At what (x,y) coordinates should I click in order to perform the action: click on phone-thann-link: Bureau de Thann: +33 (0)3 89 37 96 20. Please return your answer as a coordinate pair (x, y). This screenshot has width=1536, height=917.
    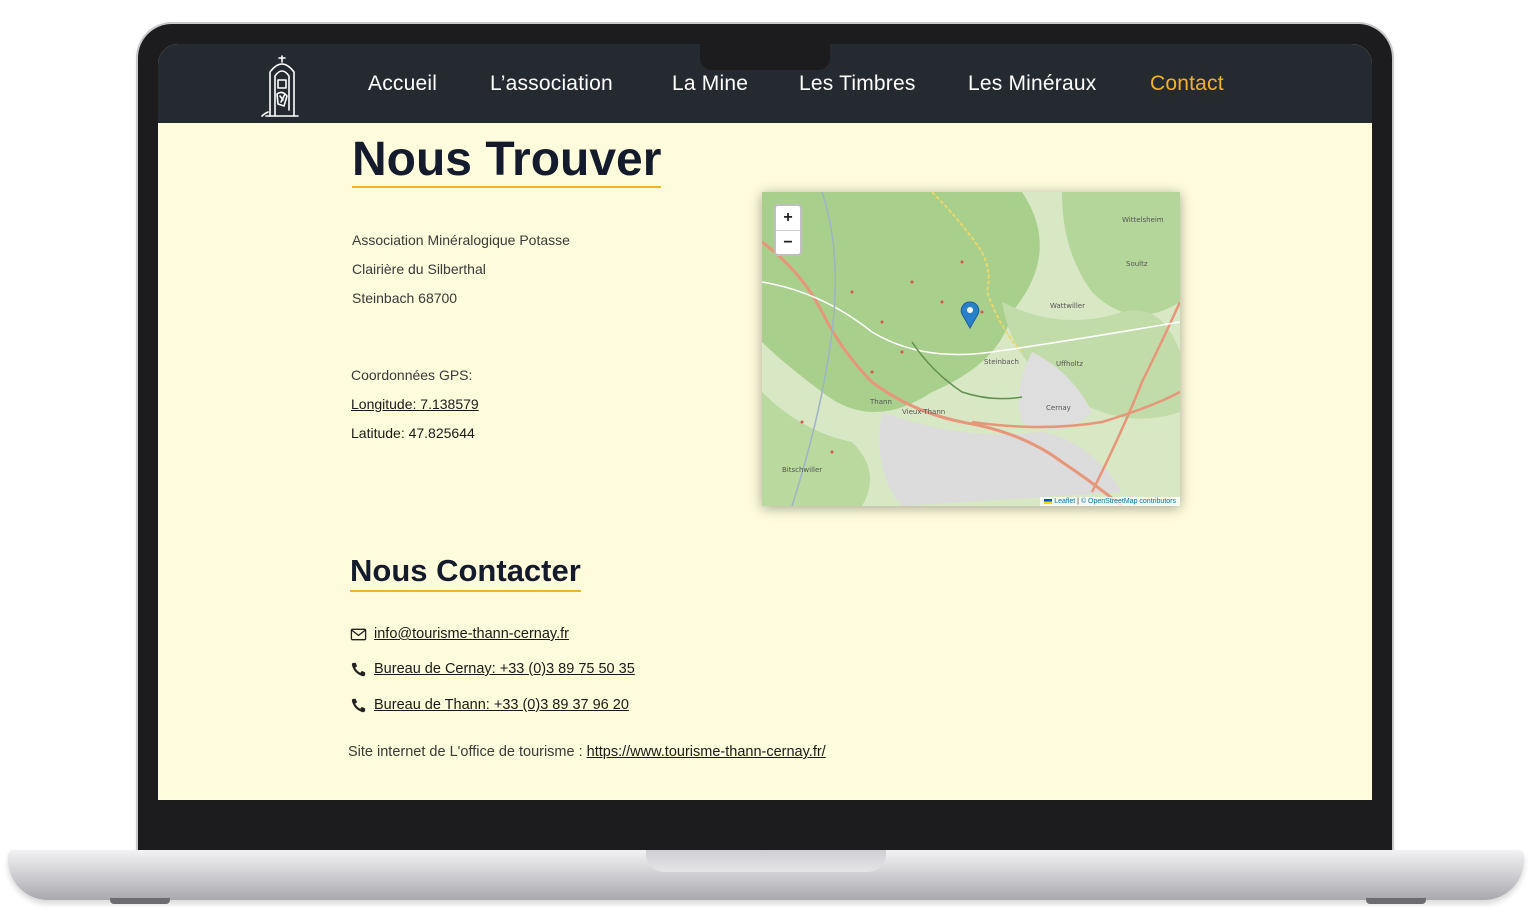
    Looking at the image, I should click on (501, 705).